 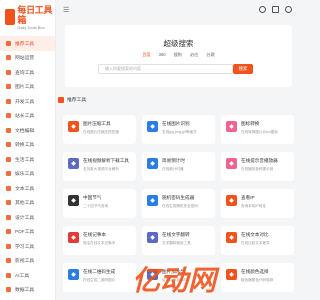 What do you see at coordinates (73, 200) in the screenshot?
I see `calendar-icon: ◆` at bounding box center [73, 200].